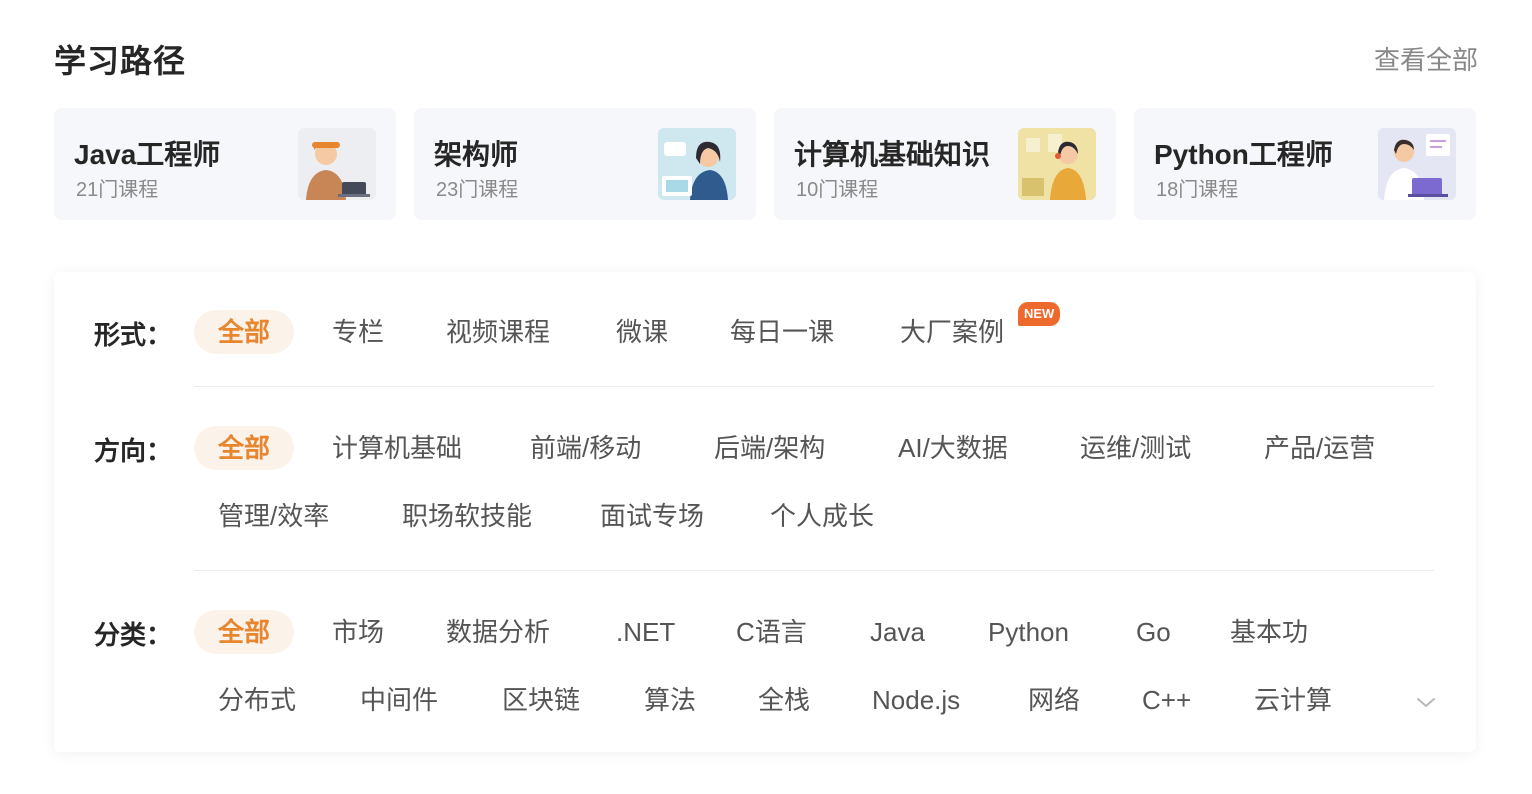 The width and height of the screenshot is (1532, 794). What do you see at coordinates (652, 516) in the screenshot?
I see `tag-direction-interview: 面试专场` at bounding box center [652, 516].